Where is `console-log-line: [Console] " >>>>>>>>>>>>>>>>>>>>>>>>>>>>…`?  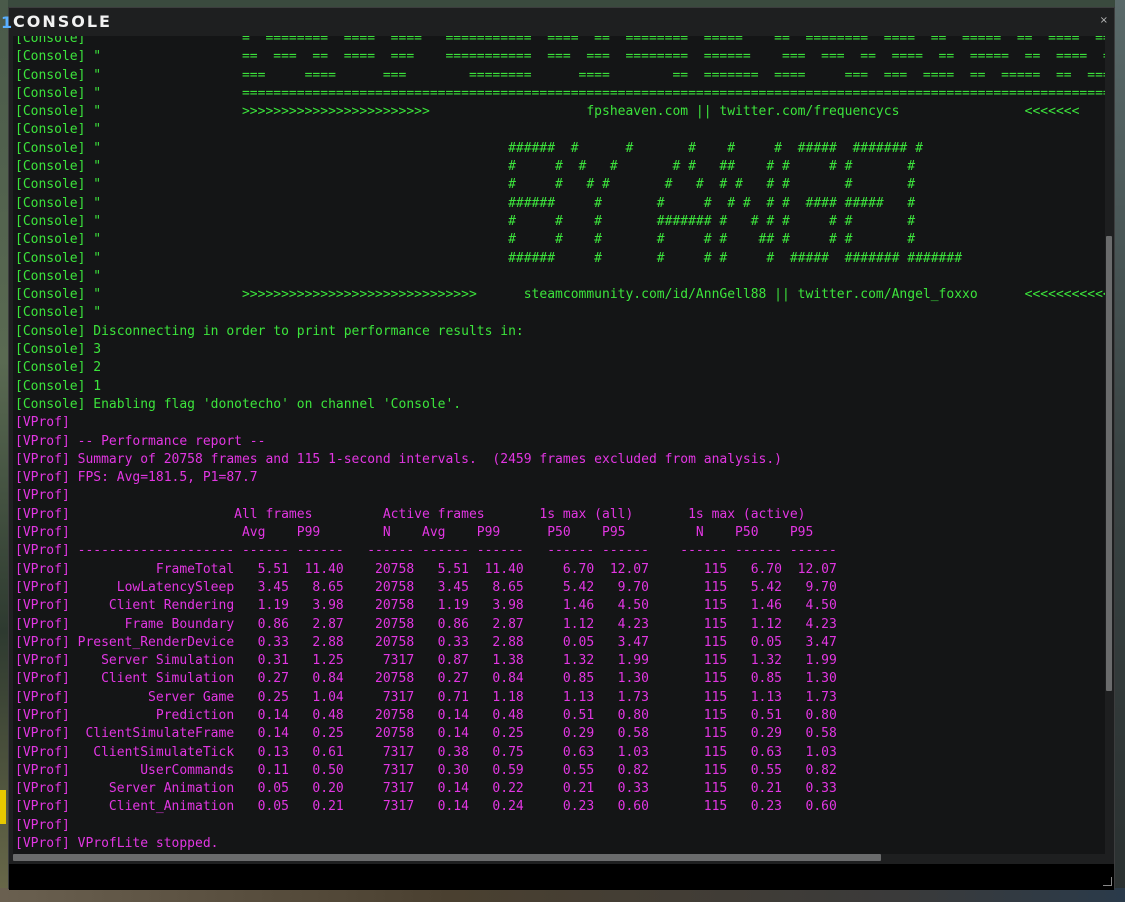 console-log-line: [Console] " >>>>>>>>>>>>>>>>>>>>>>>>>>>>… is located at coordinates (561, 295).